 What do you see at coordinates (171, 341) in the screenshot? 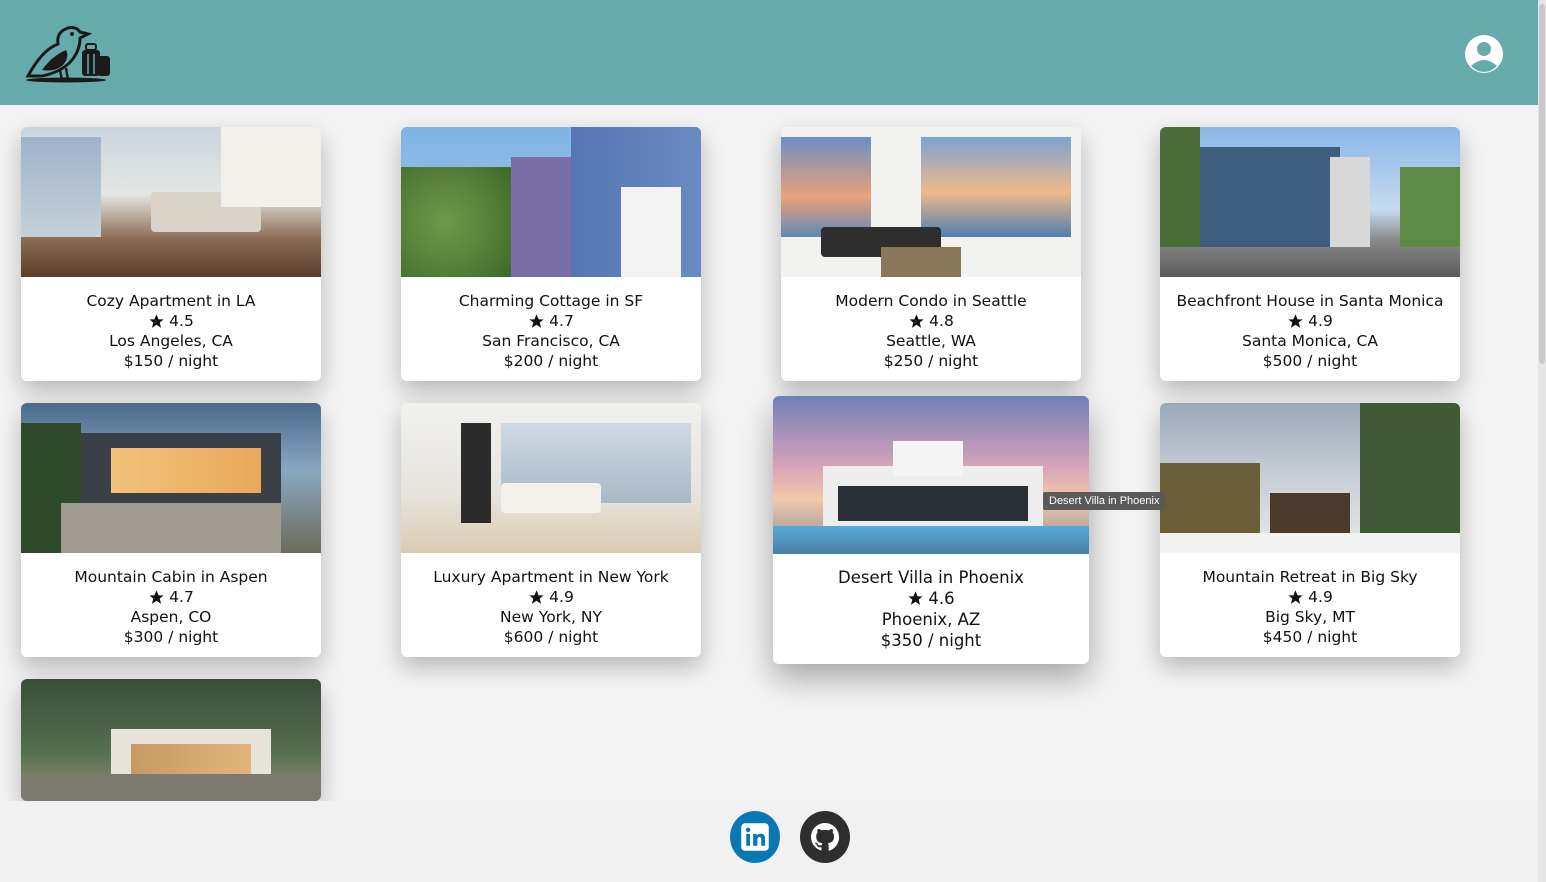
I see `listing-location: Los Angeles, CA` at bounding box center [171, 341].